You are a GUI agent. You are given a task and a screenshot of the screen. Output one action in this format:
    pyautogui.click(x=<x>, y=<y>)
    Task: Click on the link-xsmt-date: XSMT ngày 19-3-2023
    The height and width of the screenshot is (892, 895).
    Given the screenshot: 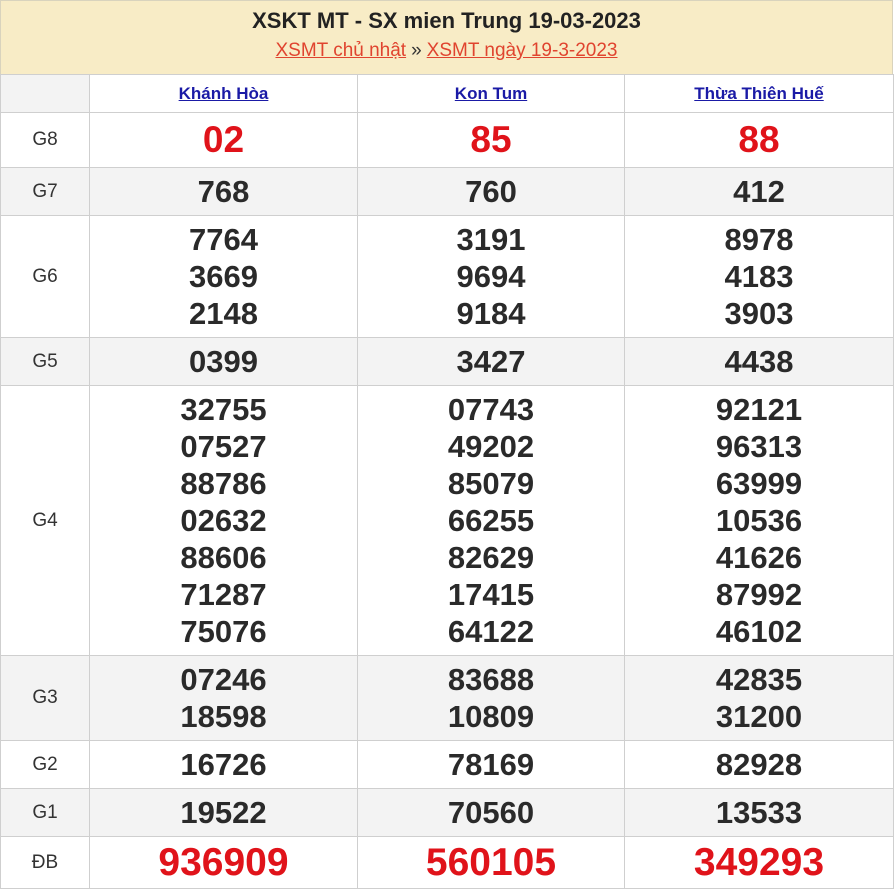 What is the action you would take?
    pyautogui.click(x=522, y=50)
    